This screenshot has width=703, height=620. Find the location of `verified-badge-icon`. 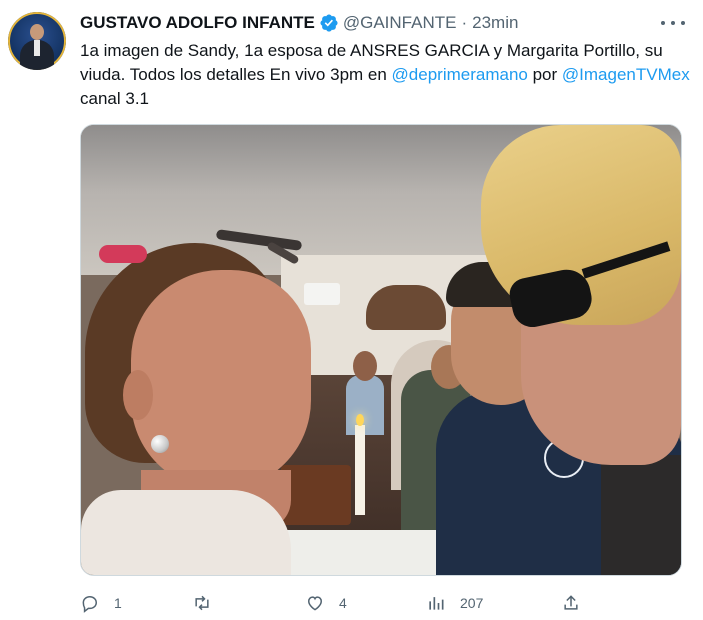

verified-badge-icon is located at coordinates (329, 23).